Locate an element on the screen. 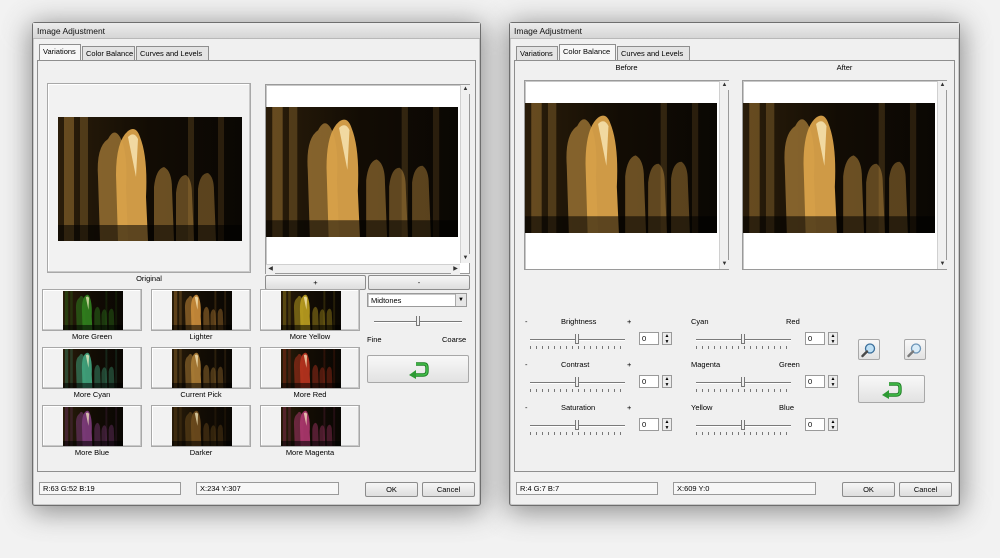 Image resolution: width=1000 pixels, height=558 pixels. original-label: Original is located at coordinates (149, 278).